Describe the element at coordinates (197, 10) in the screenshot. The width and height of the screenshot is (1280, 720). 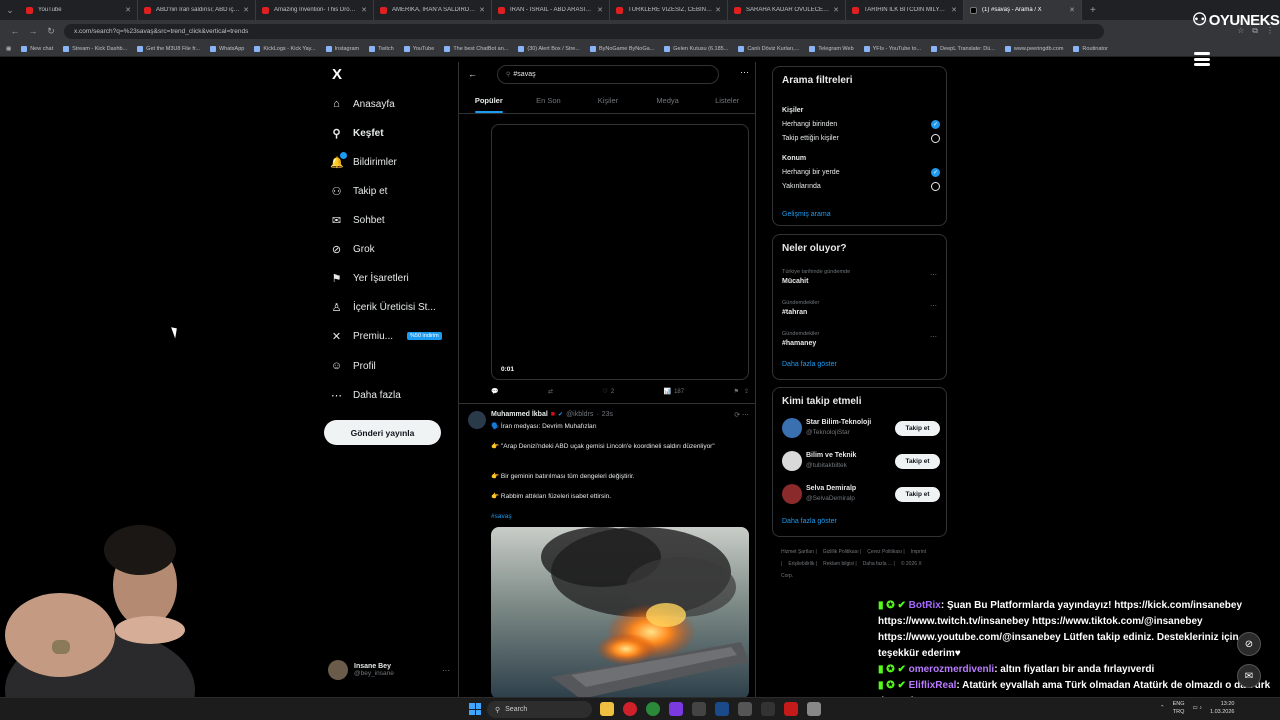
I see `browser-tab: ABD'nin İran saldırısı; ABD için... ✕` at that location.